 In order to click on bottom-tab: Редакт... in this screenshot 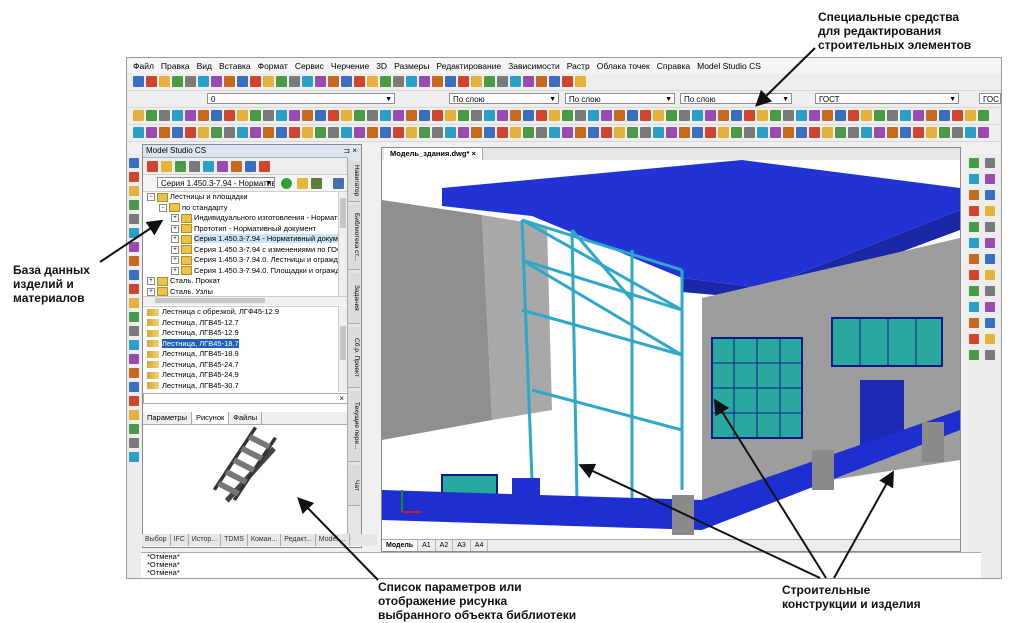, I will do `click(298, 540)`.